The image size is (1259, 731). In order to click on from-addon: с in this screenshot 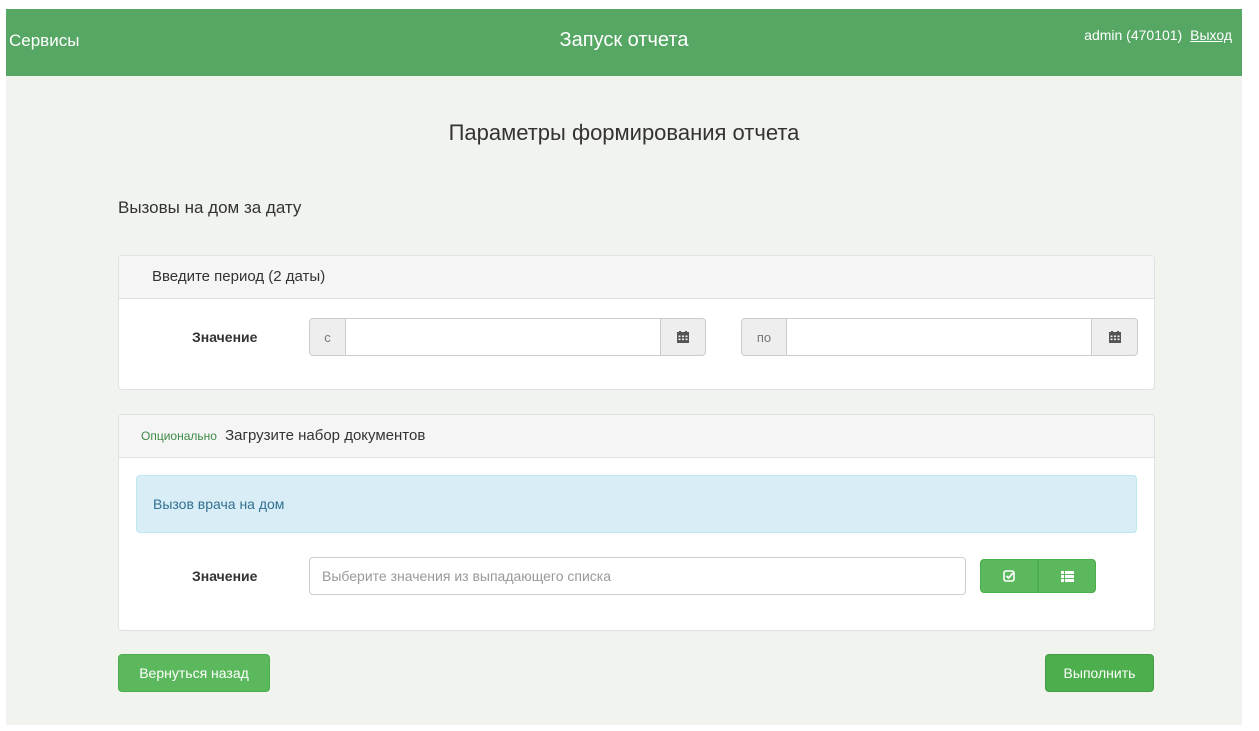, I will do `click(327, 337)`.